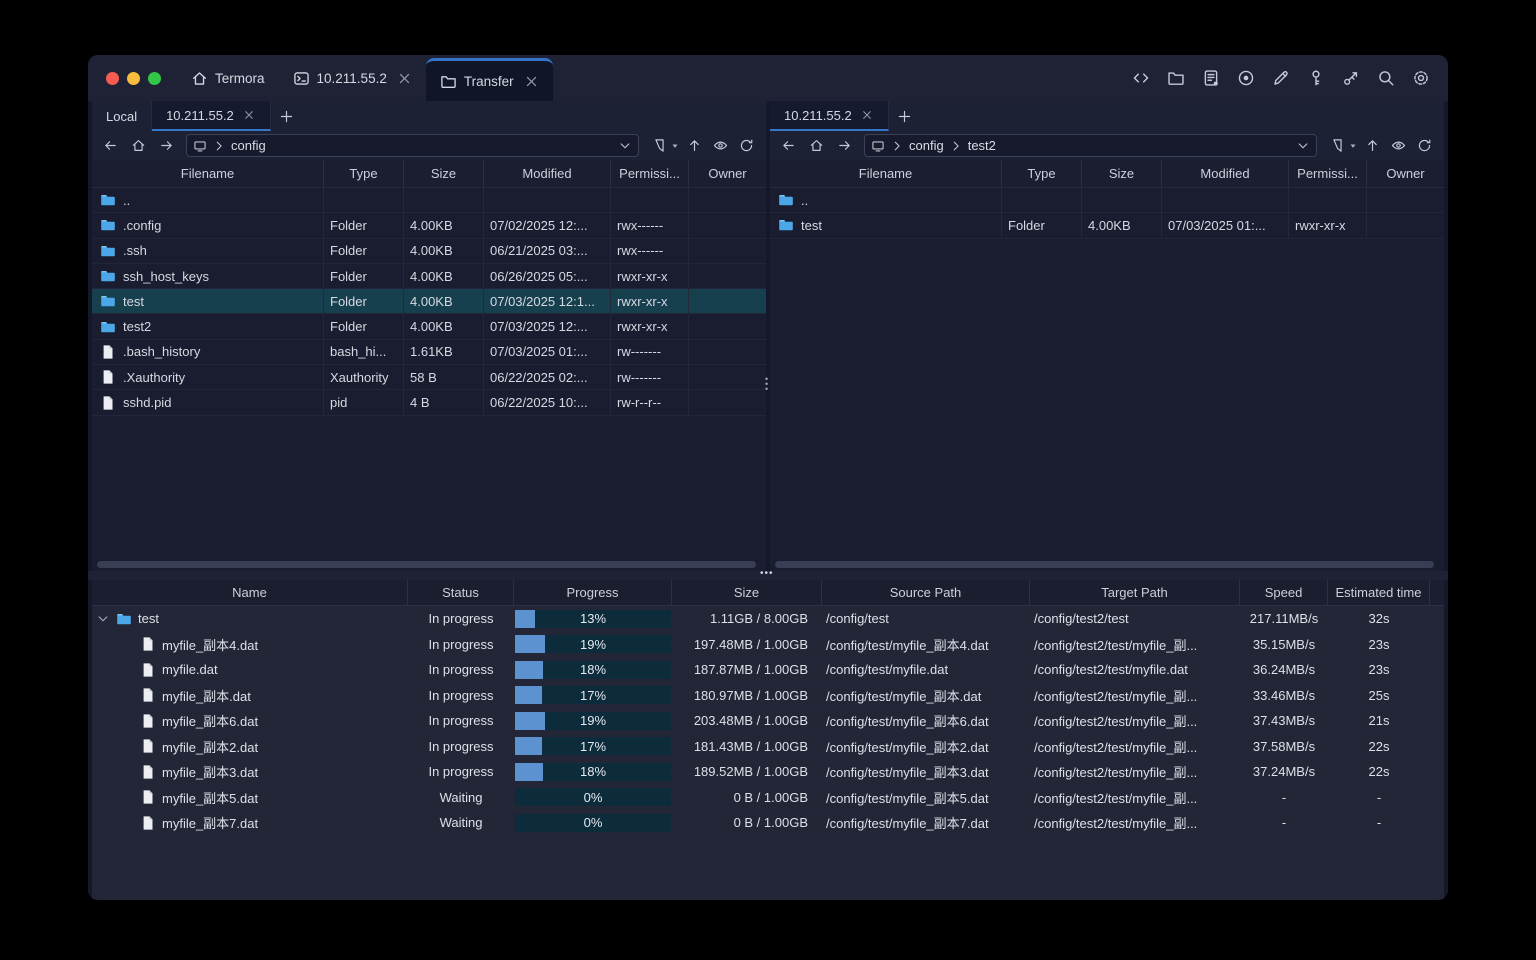 The width and height of the screenshot is (1536, 960). I want to click on vertical-splitter-handle: • • •, so click(766, 384).